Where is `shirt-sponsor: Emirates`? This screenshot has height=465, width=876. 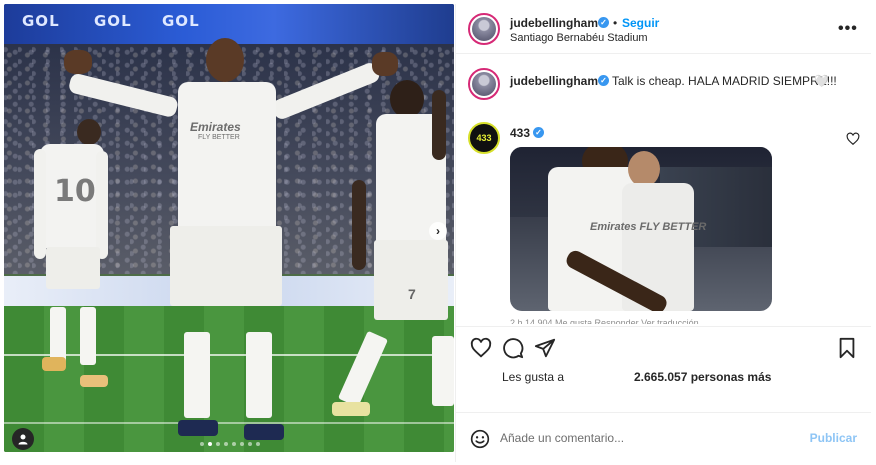
shirt-sponsor: Emirates is located at coordinates (215, 127).